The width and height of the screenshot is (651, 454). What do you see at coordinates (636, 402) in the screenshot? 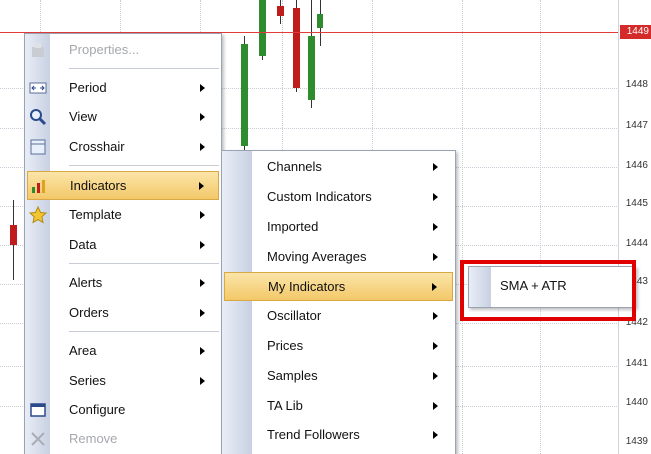
I see `price-tick: 1440` at bounding box center [636, 402].